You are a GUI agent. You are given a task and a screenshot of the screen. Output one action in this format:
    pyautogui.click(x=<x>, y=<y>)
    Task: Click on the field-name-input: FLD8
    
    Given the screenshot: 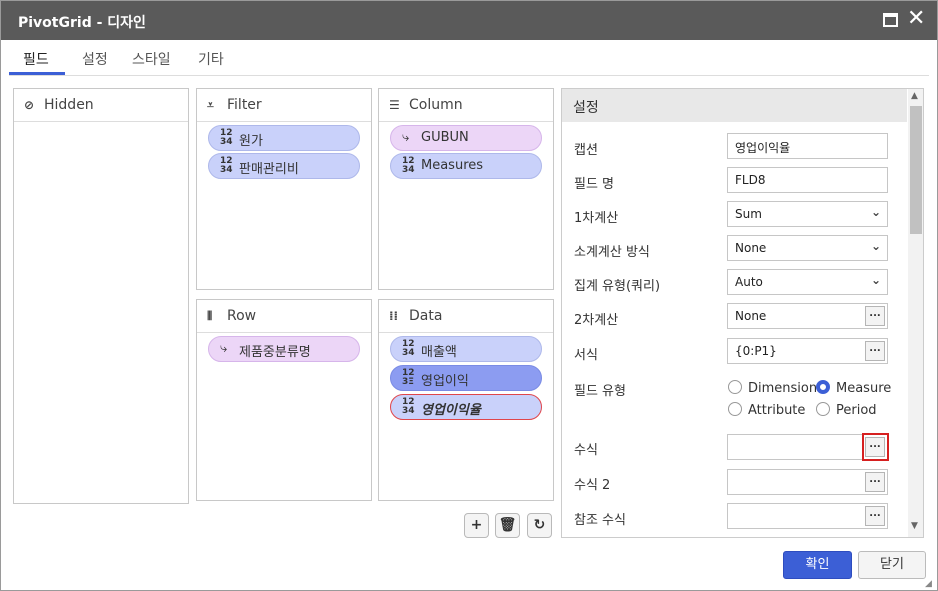 What is the action you would take?
    pyautogui.click(x=807, y=180)
    